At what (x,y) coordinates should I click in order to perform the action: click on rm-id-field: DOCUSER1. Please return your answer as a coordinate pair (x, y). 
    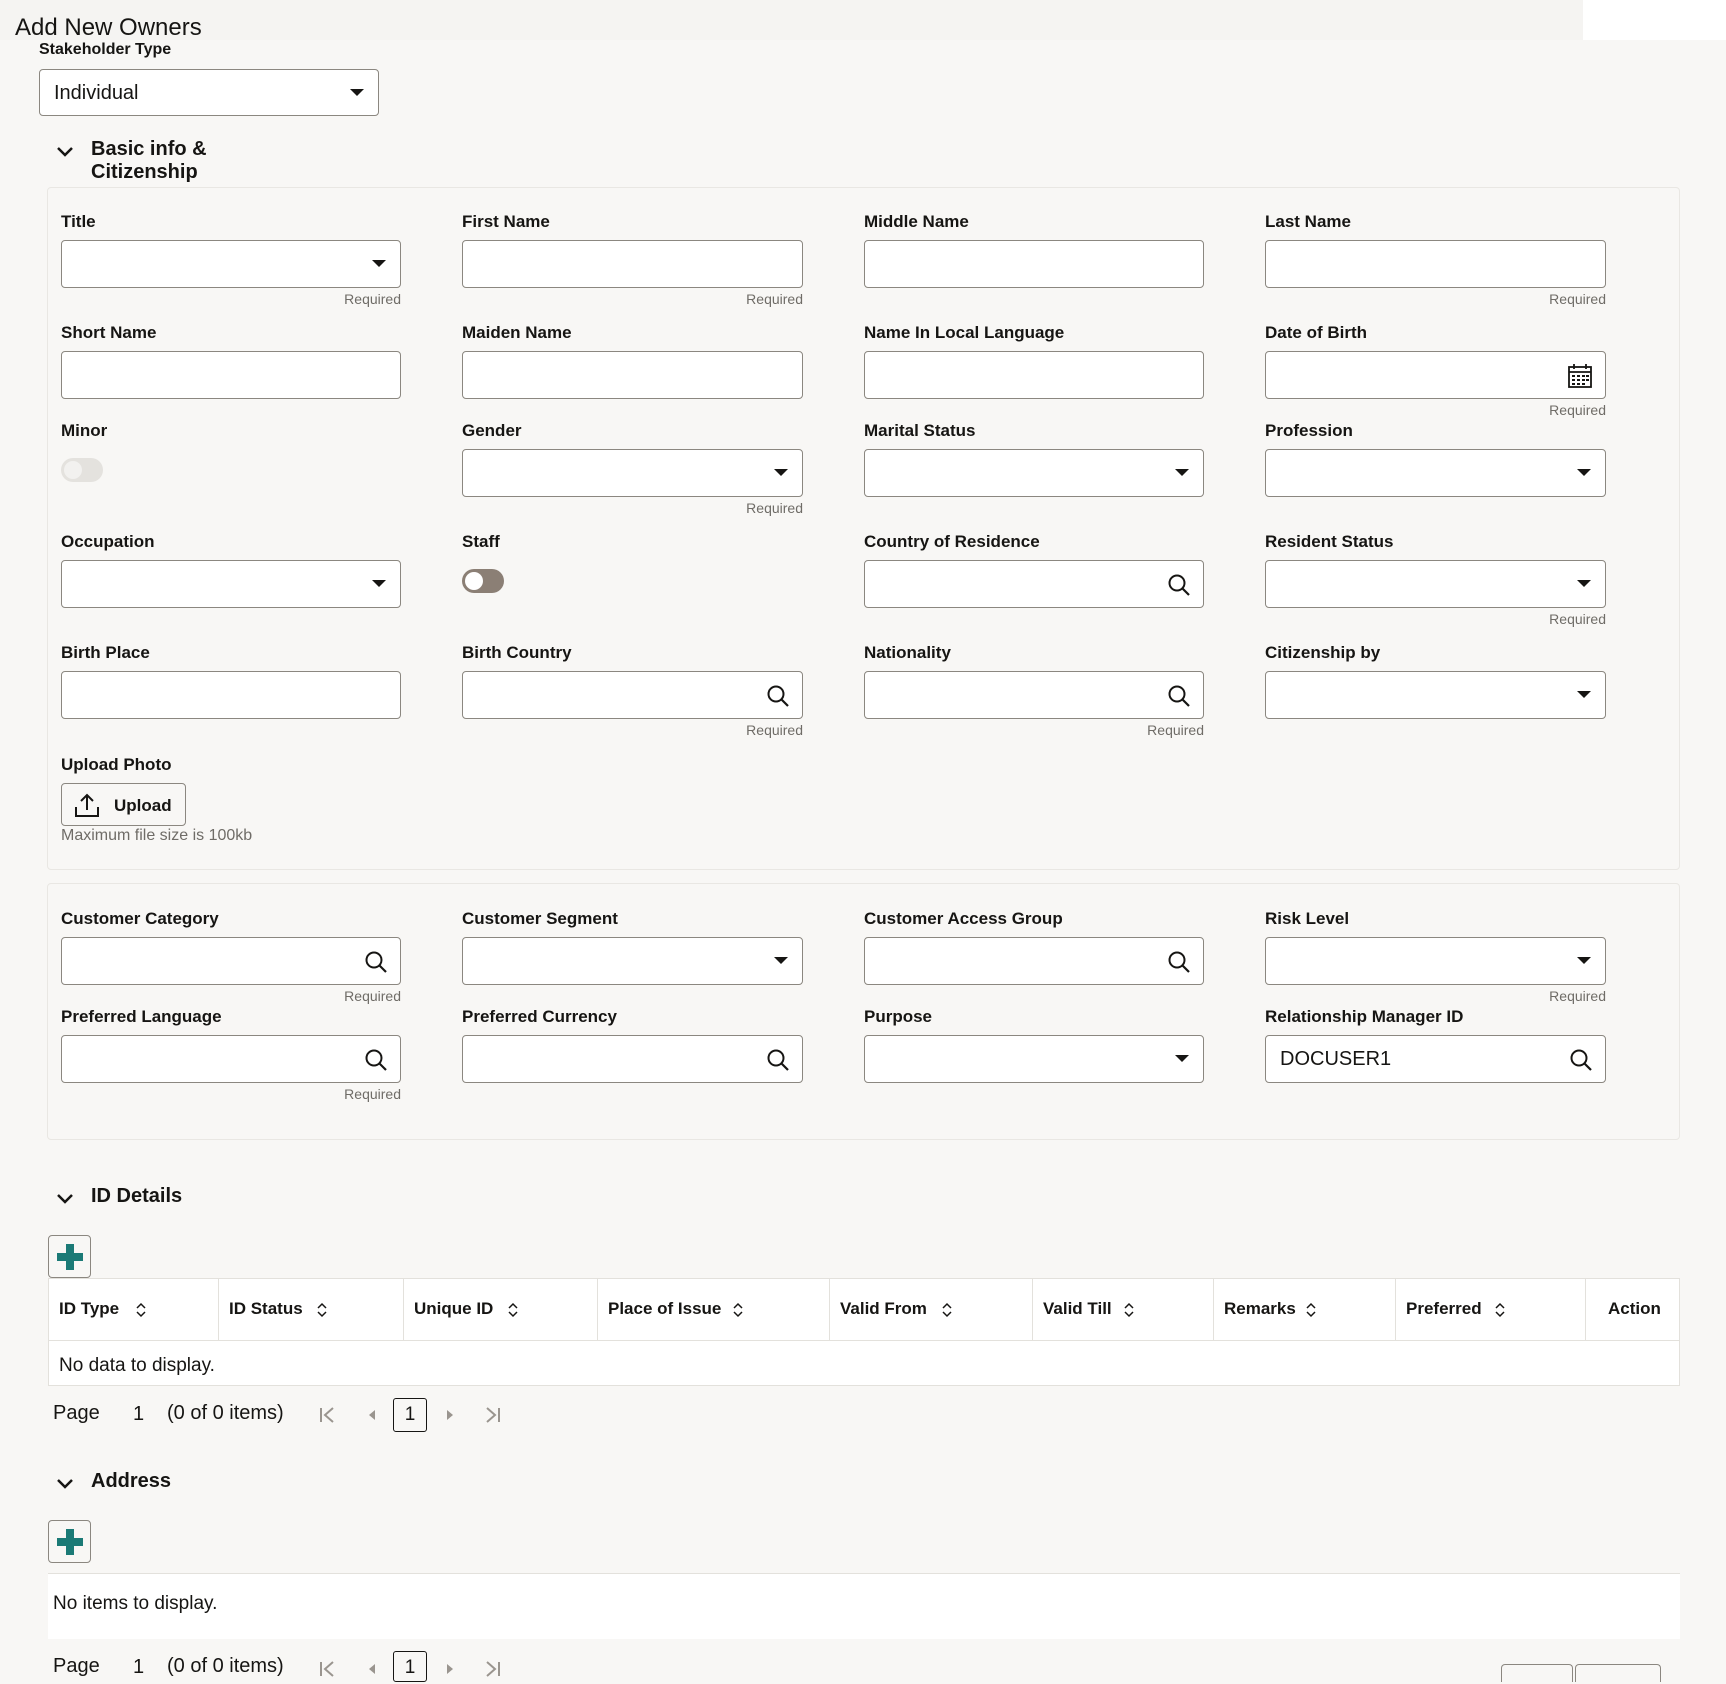
    Looking at the image, I should click on (1435, 1059).